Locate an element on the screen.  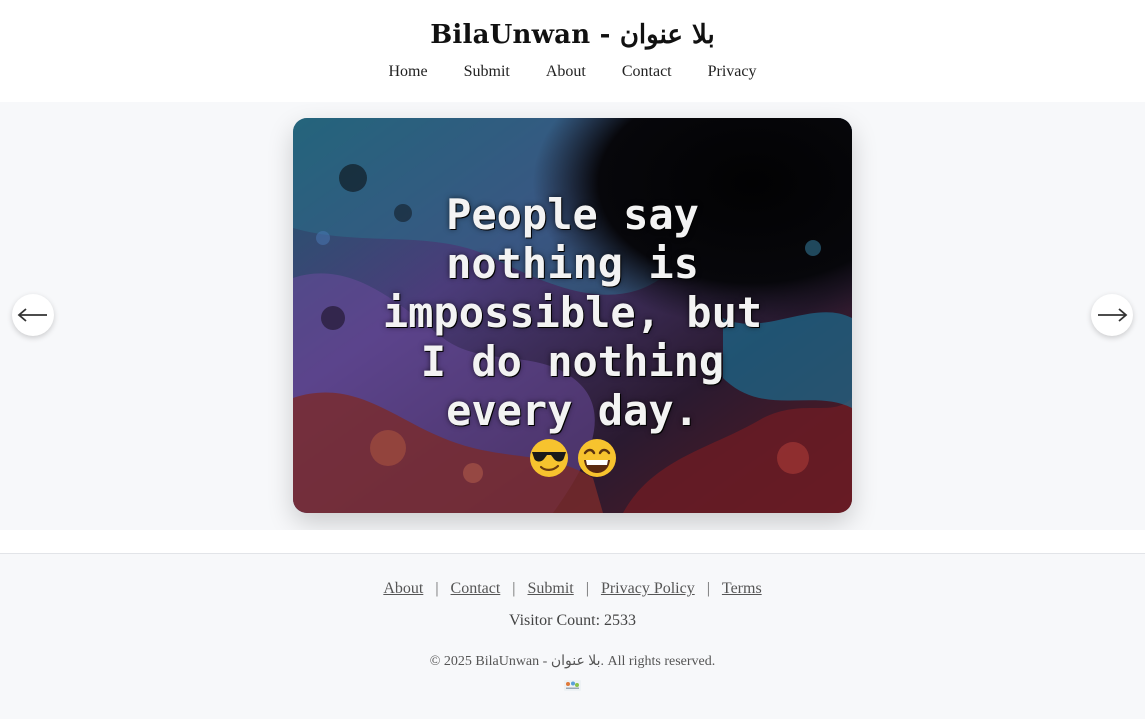
prev-slide-button is located at coordinates (33, 315).